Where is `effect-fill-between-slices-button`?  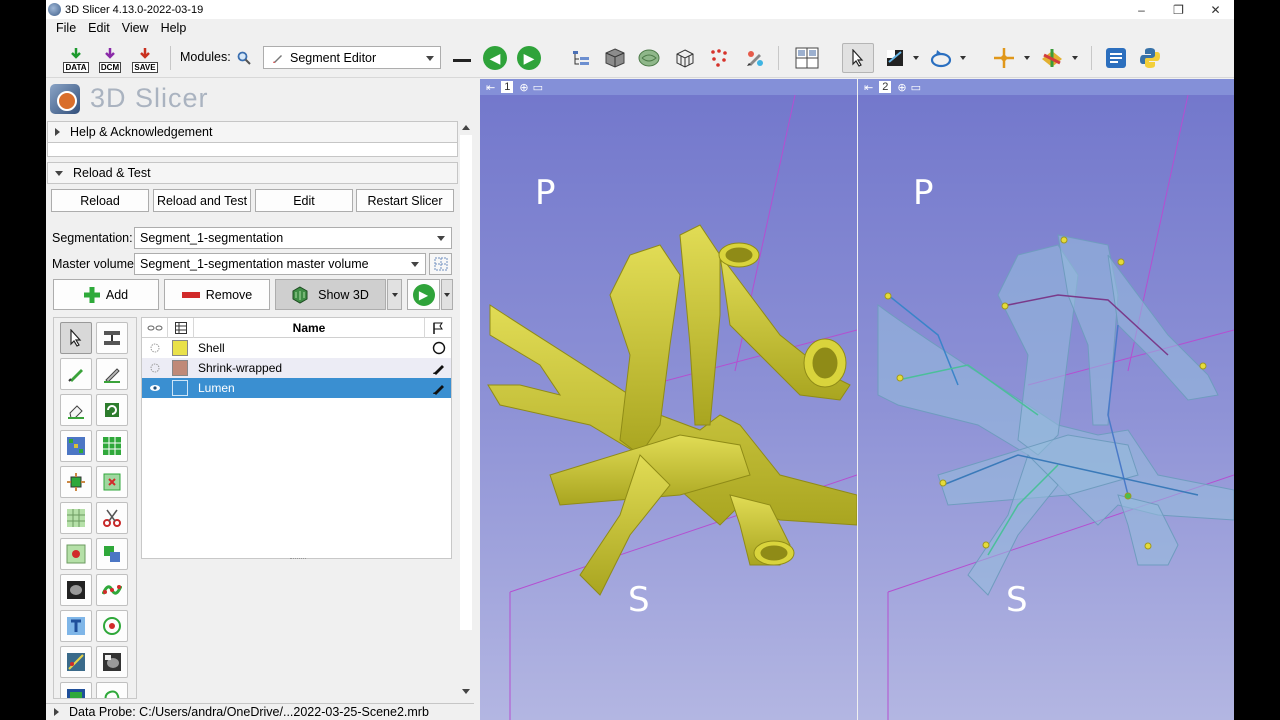 effect-fill-between-slices-button is located at coordinates (112, 446).